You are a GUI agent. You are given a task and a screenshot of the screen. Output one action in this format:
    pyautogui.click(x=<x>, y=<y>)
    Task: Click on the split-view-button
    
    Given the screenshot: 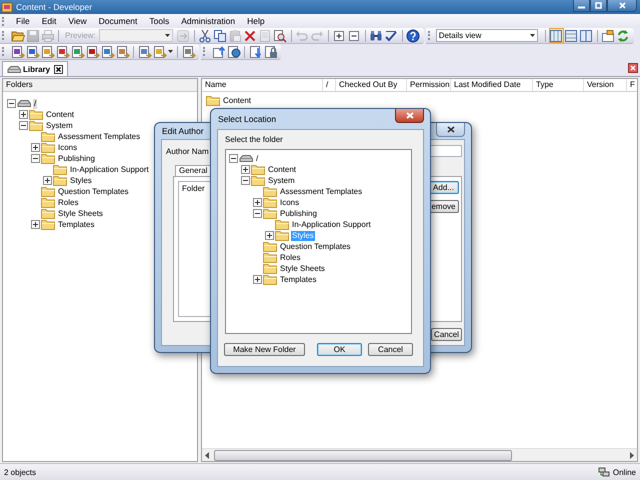 What is the action you would take?
    pyautogui.click(x=586, y=35)
    